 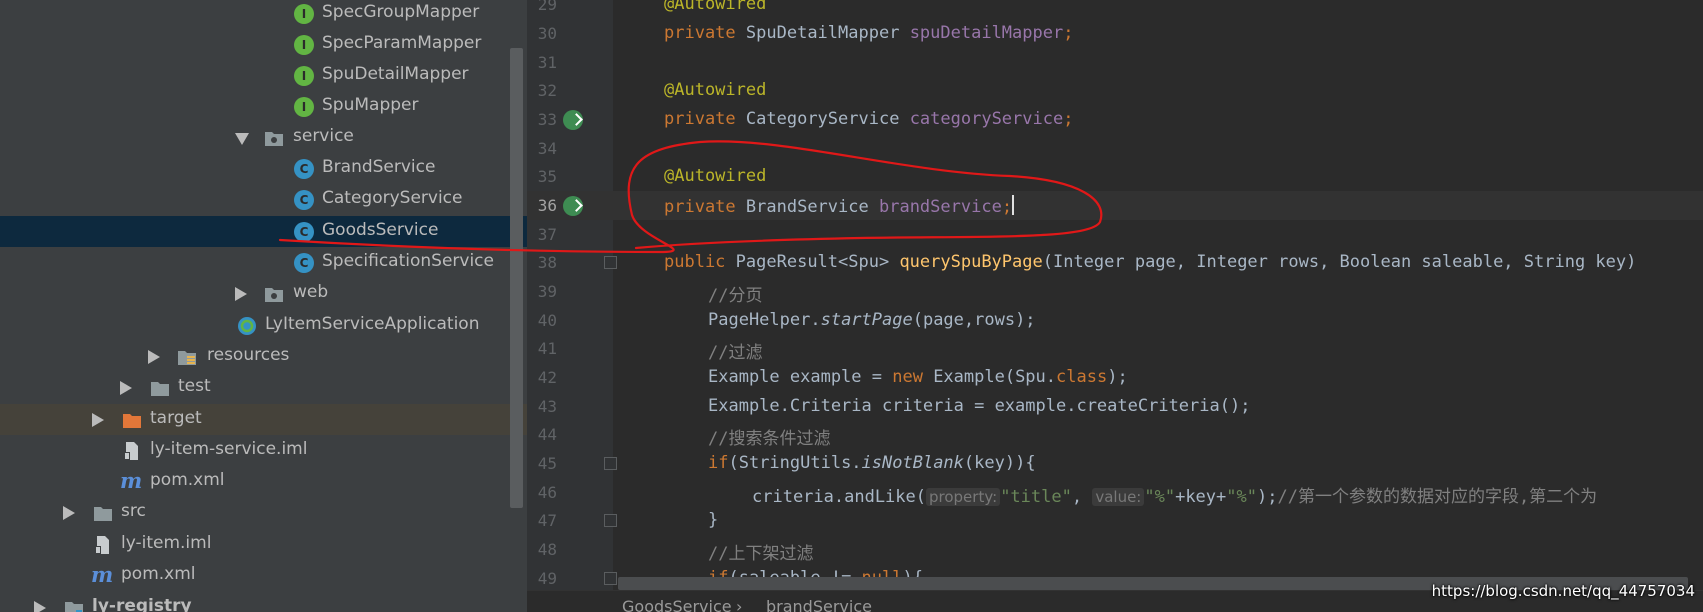 I want to click on tree-item-label: web, so click(x=311, y=292).